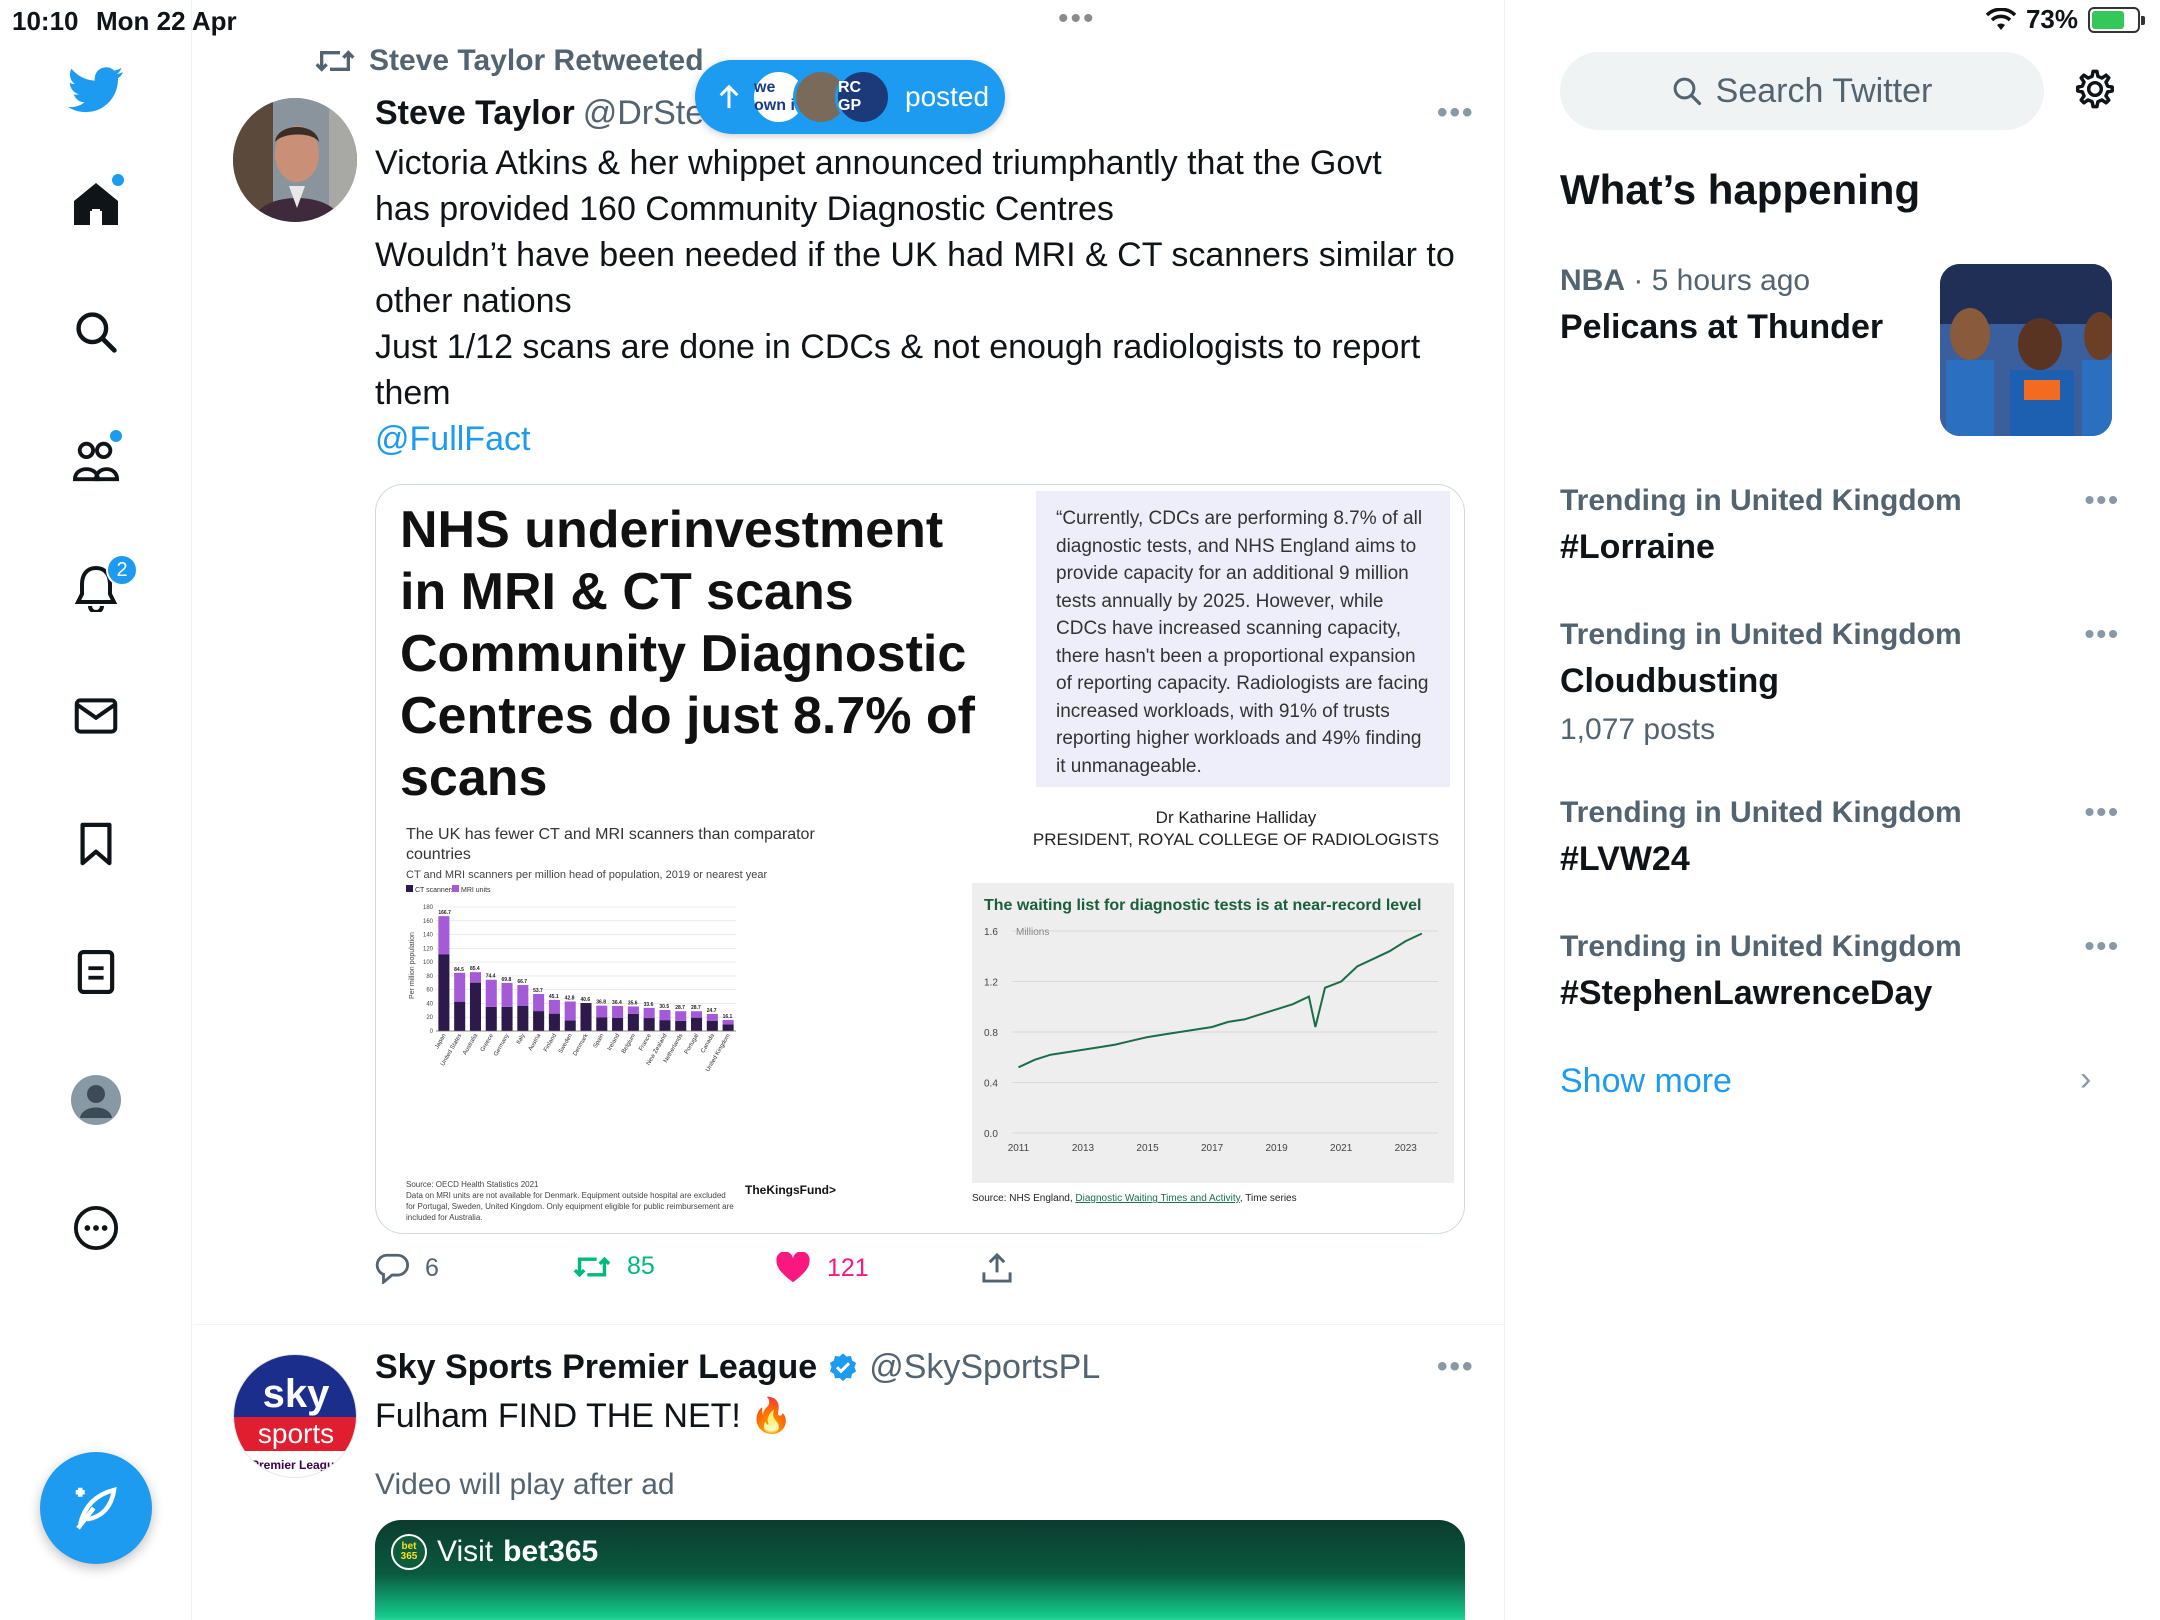 The image size is (2160, 1620). I want to click on visit-advertiser-button: bet 365 Visit bet365, so click(494, 1552).